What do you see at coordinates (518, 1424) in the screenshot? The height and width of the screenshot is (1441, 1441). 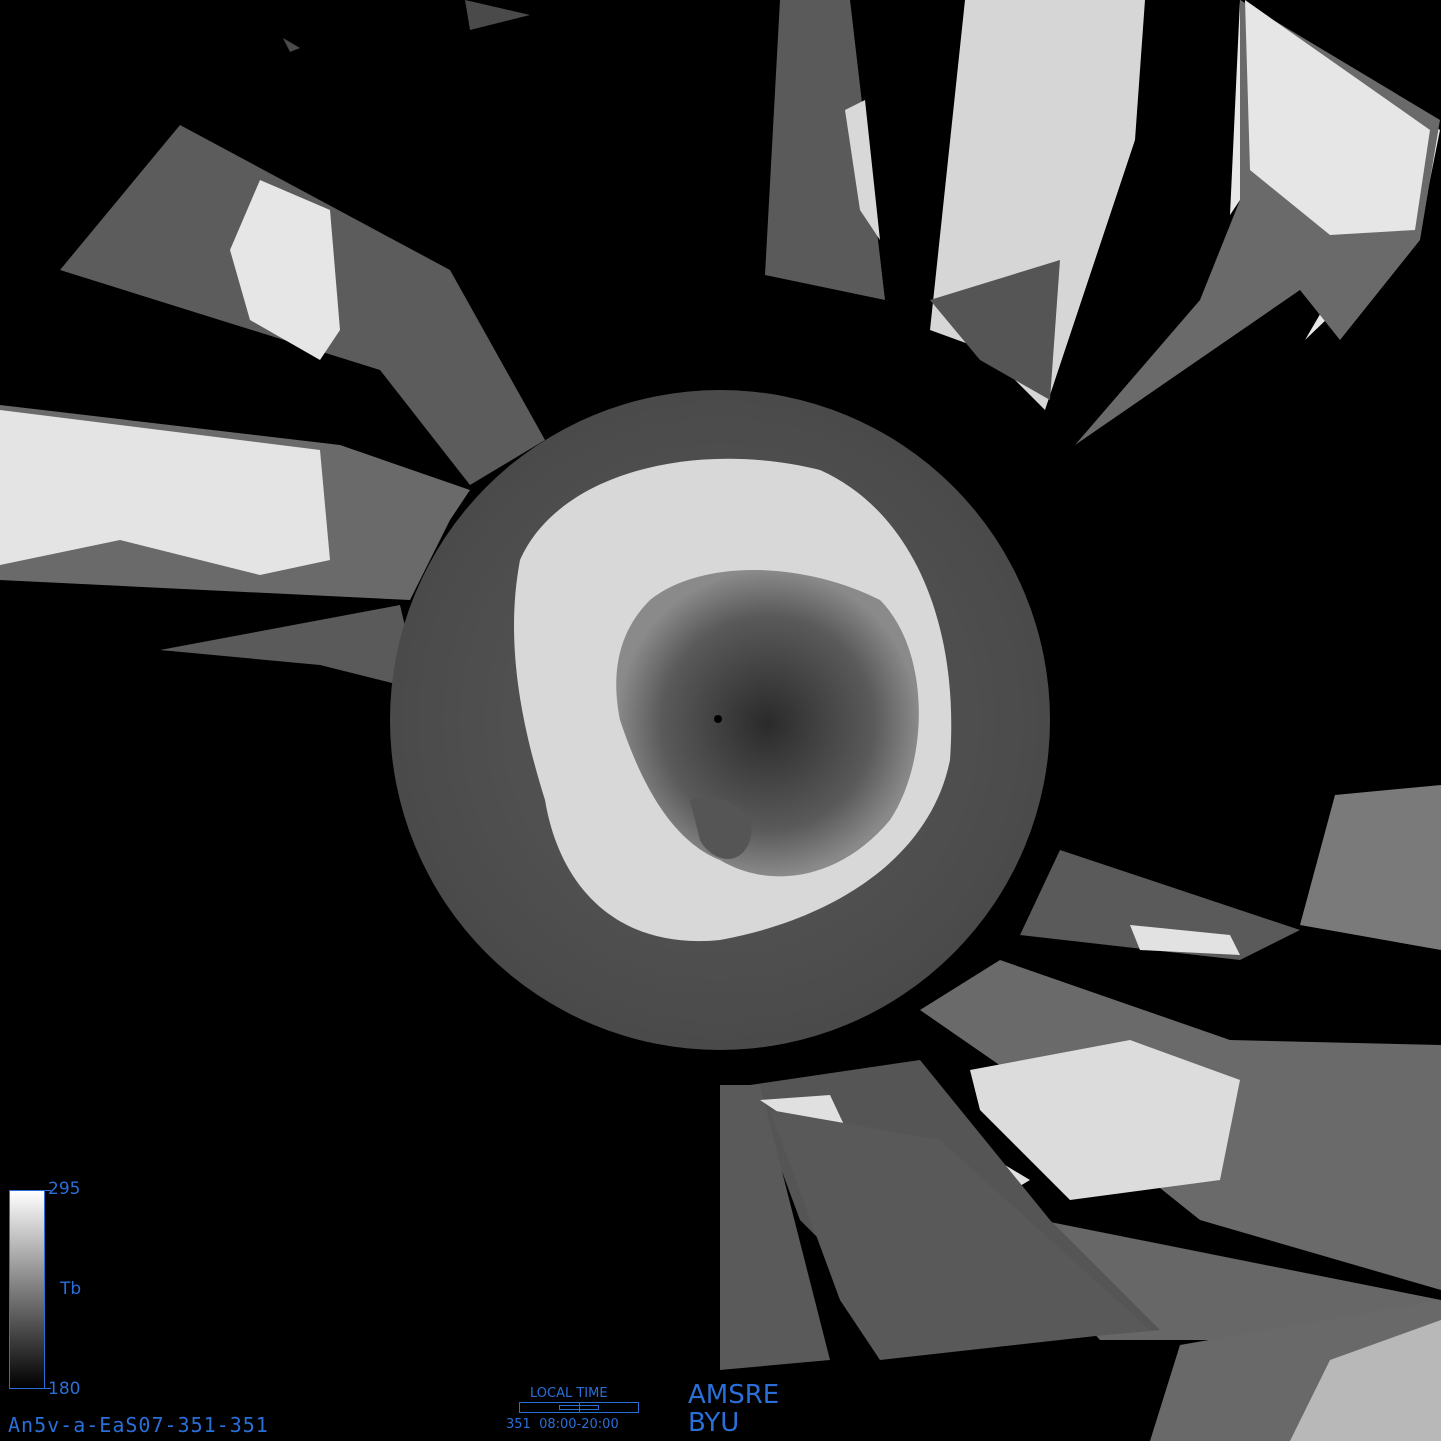 I see `local-time-day: 351` at bounding box center [518, 1424].